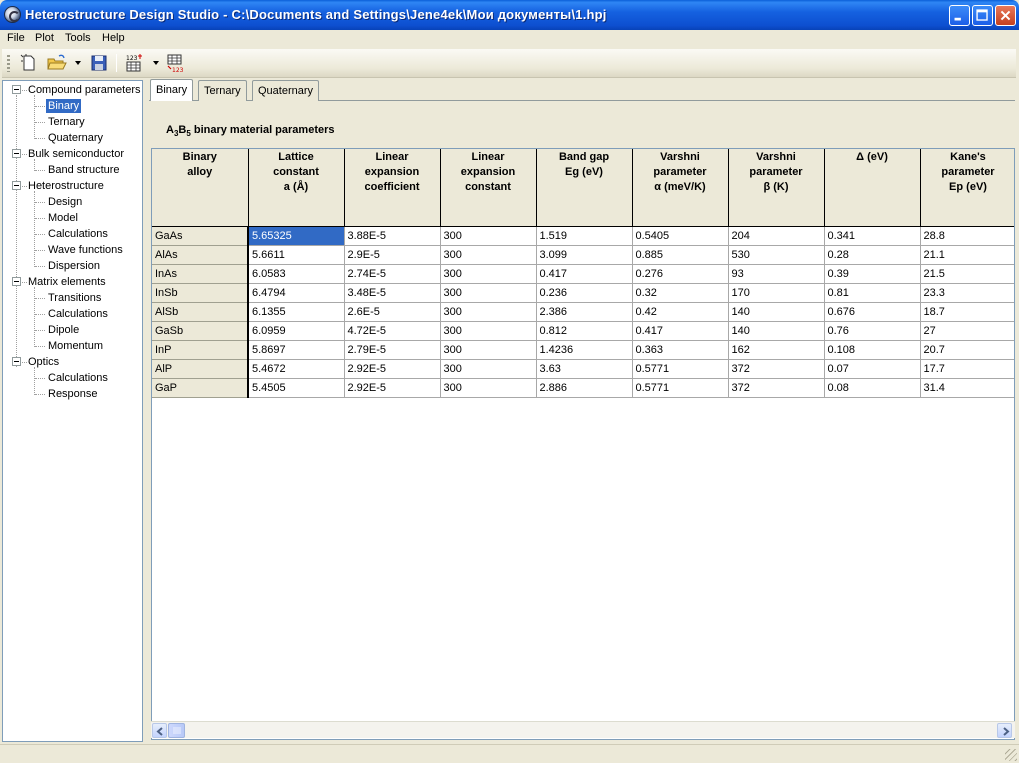 The width and height of the screenshot is (1019, 763). What do you see at coordinates (776, 350) in the screenshot?
I see `table-cell: 162` at bounding box center [776, 350].